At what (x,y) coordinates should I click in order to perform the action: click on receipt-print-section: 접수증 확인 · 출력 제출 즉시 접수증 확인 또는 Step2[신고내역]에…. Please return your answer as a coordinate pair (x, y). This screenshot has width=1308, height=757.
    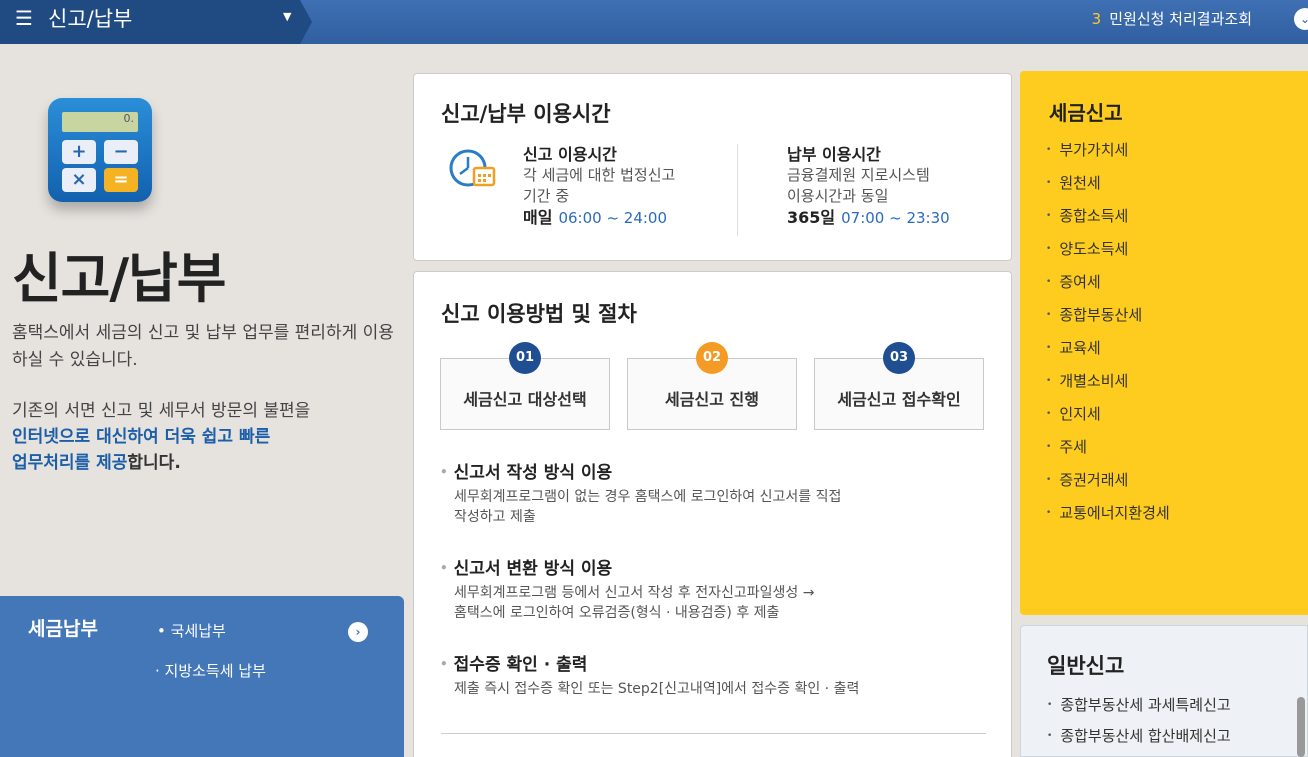
    Looking at the image, I should click on (650, 674).